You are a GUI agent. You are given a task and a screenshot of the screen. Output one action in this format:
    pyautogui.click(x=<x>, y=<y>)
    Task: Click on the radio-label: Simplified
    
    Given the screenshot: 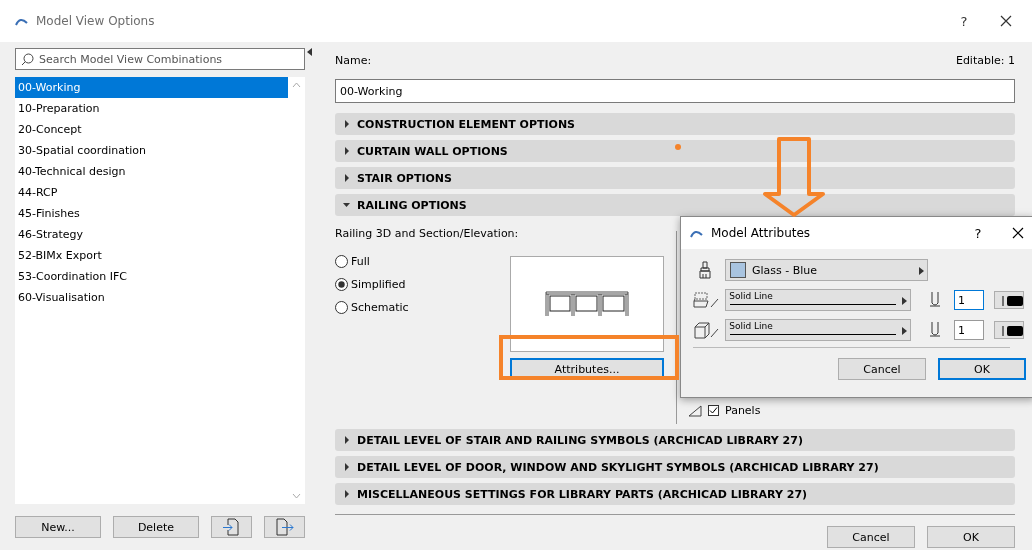 What is the action you would take?
    pyautogui.click(x=378, y=284)
    